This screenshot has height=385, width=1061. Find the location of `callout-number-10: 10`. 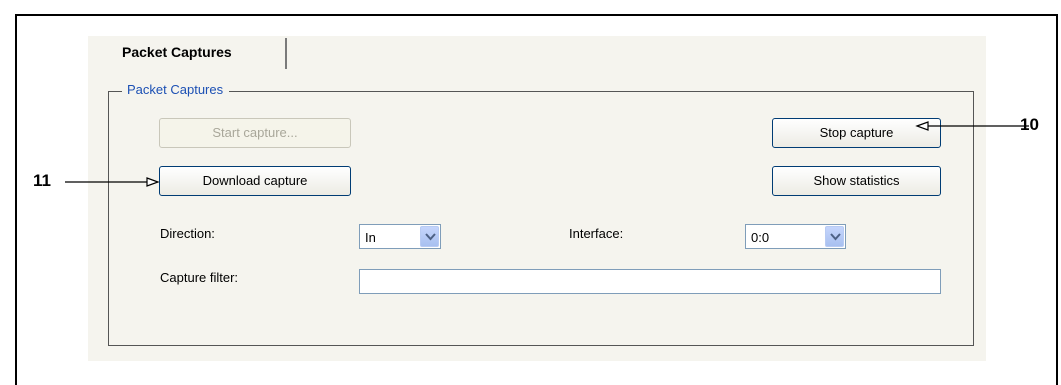

callout-number-10: 10 is located at coordinates (1029, 124).